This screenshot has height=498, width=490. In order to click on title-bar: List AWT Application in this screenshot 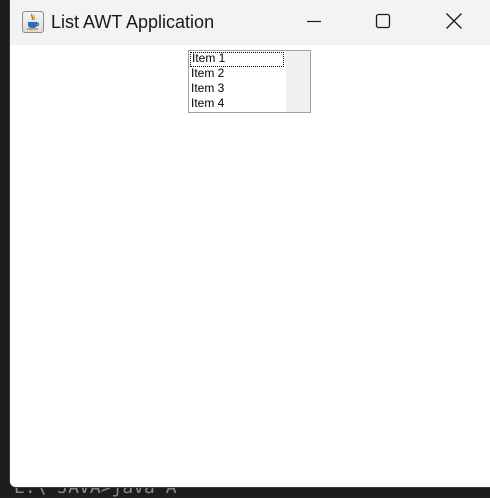, I will do `click(250, 22)`.